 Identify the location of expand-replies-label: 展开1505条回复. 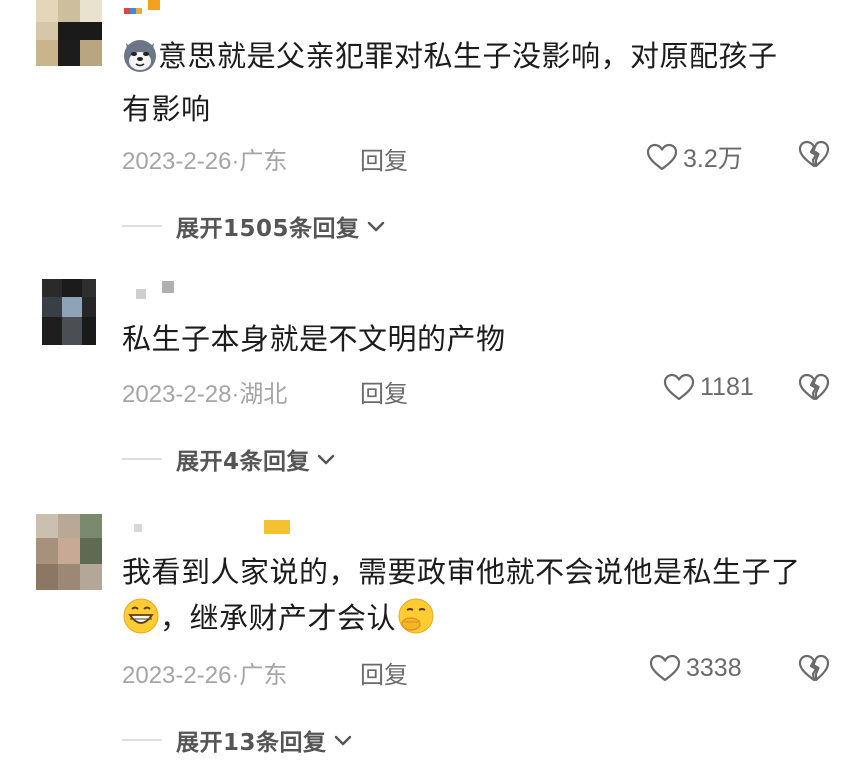
(268, 229).